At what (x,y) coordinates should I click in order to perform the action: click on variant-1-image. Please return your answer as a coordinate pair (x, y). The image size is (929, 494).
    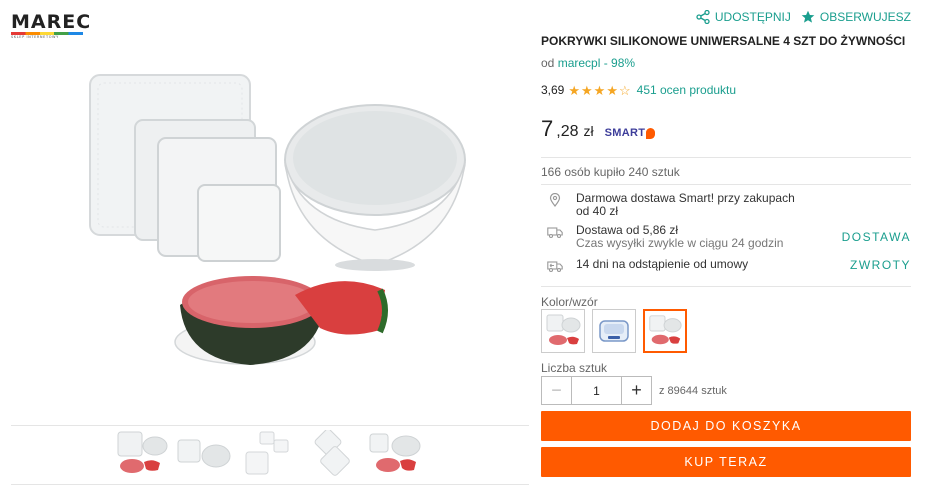
    Looking at the image, I should click on (563, 329).